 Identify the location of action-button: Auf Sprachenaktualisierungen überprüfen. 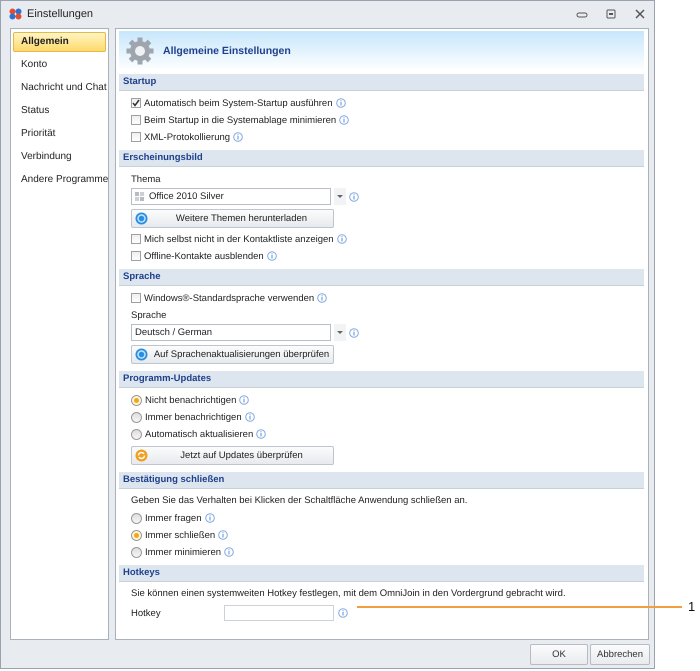
(232, 354).